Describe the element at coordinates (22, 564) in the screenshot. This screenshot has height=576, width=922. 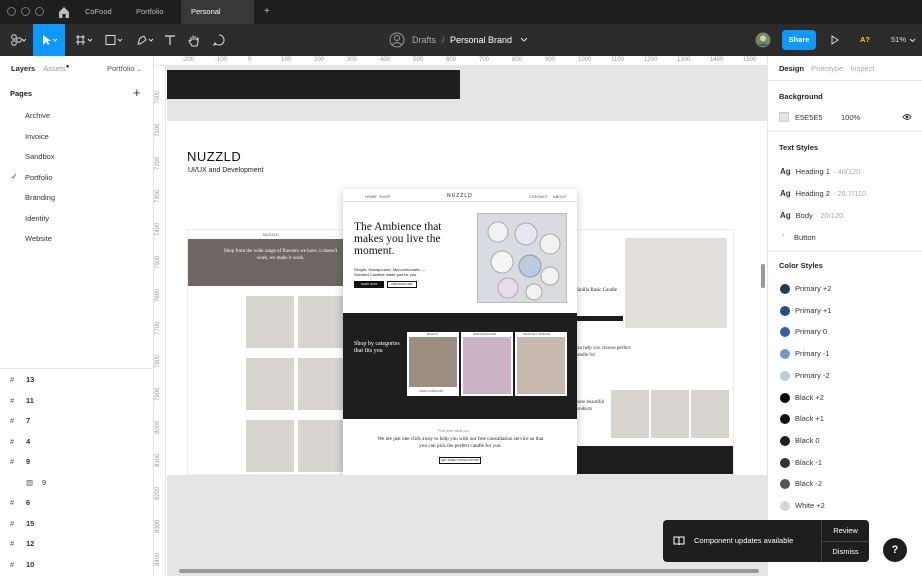
I see `layer-item: #10` at that location.